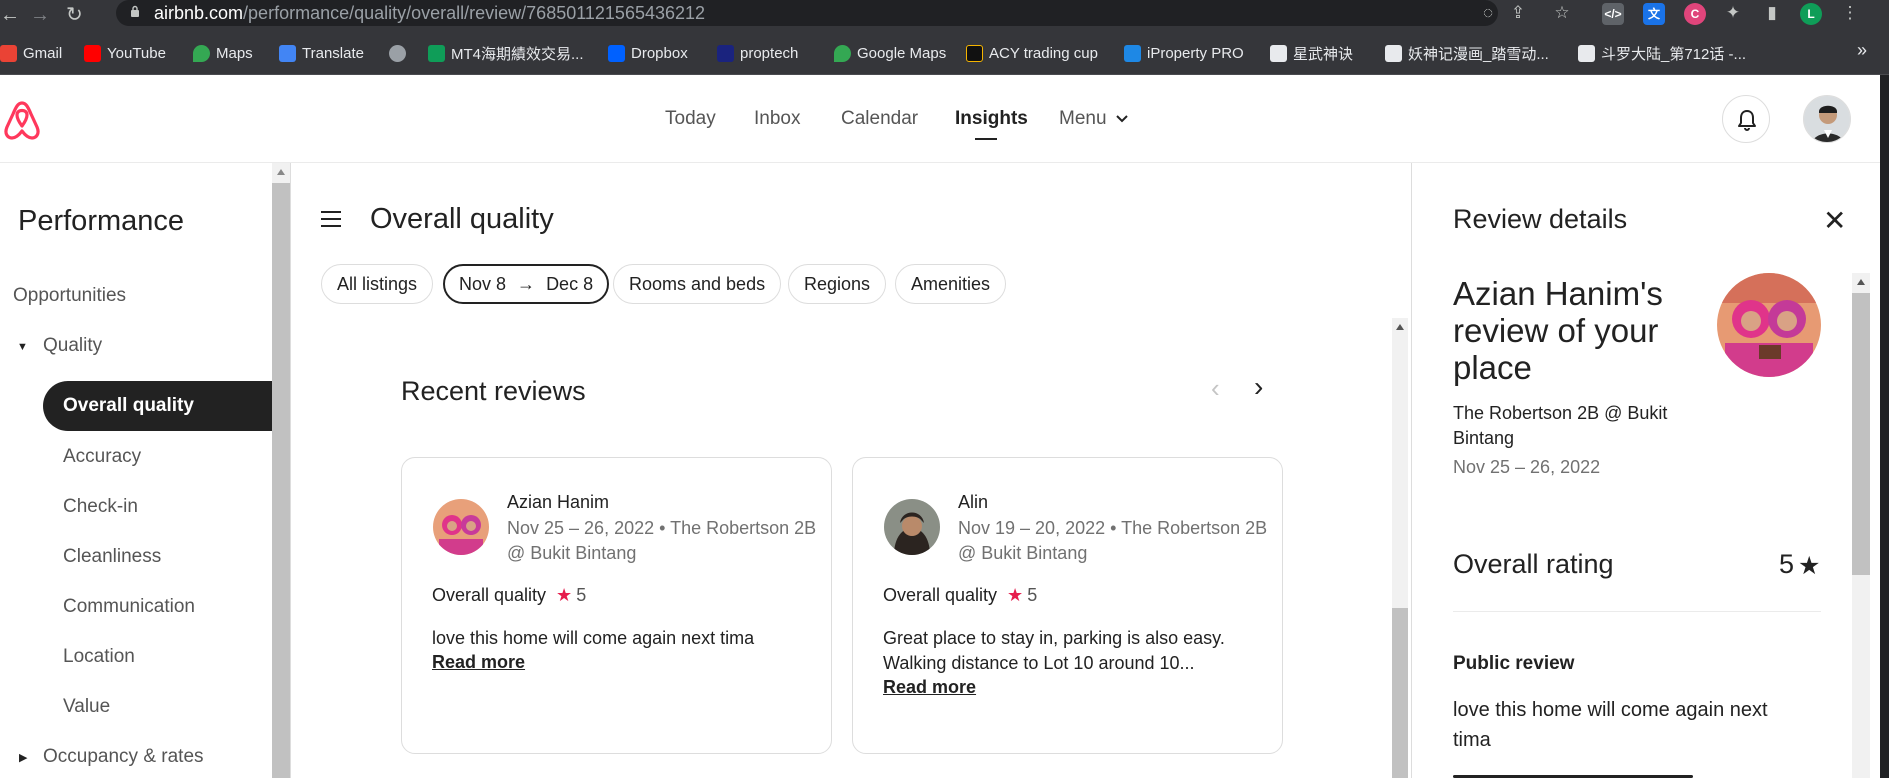 This screenshot has height=778, width=1889. I want to click on arrow-right-icon: →, so click(526, 284).